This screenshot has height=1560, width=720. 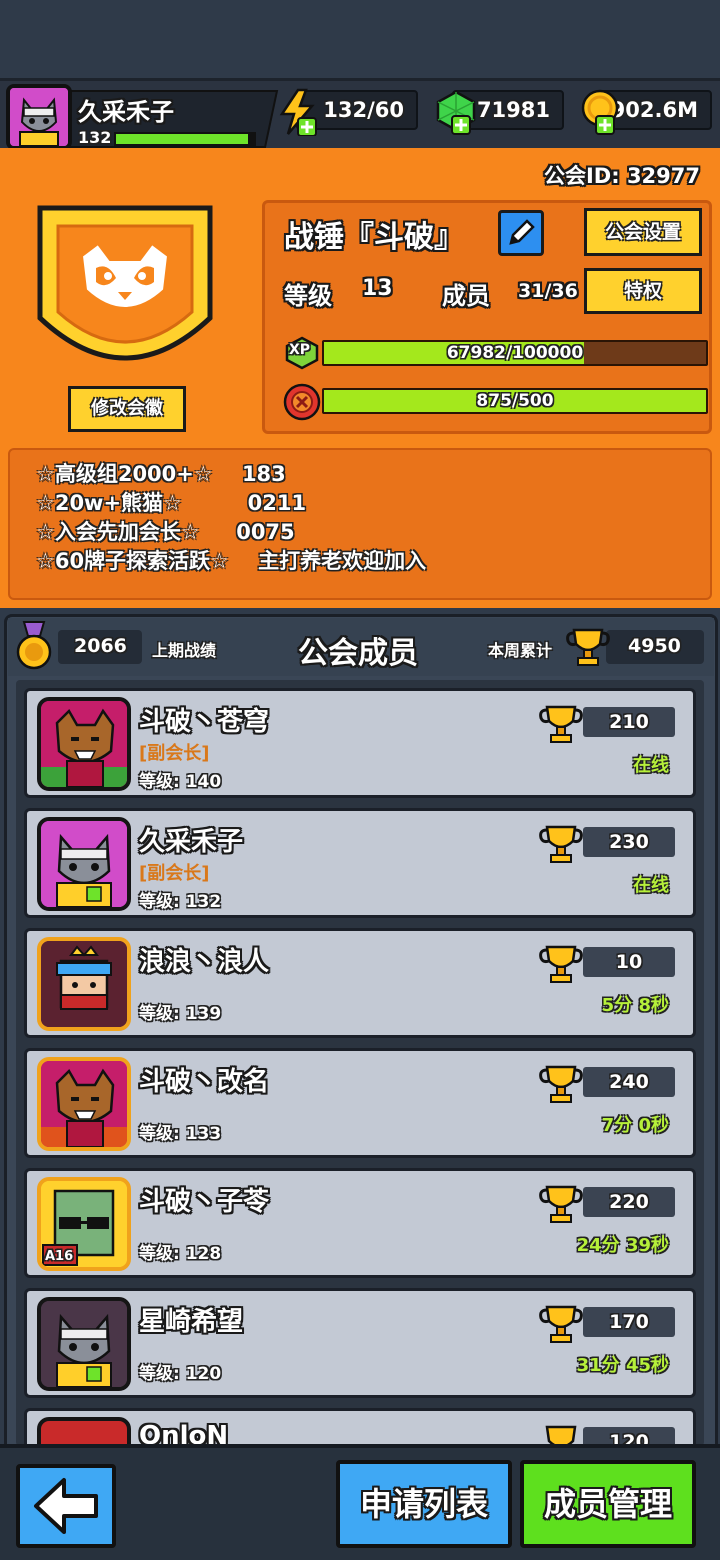 I want to click on member-level: 等级: 139, so click(x=180, y=1014).